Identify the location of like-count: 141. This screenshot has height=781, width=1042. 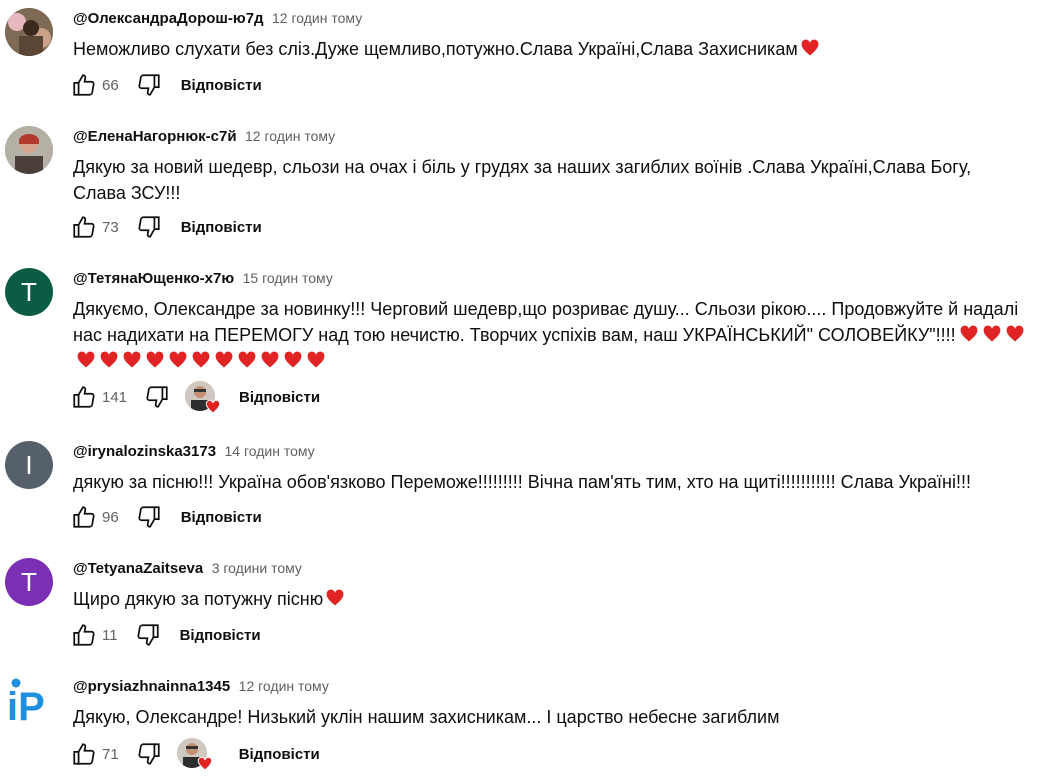
(115, 397).